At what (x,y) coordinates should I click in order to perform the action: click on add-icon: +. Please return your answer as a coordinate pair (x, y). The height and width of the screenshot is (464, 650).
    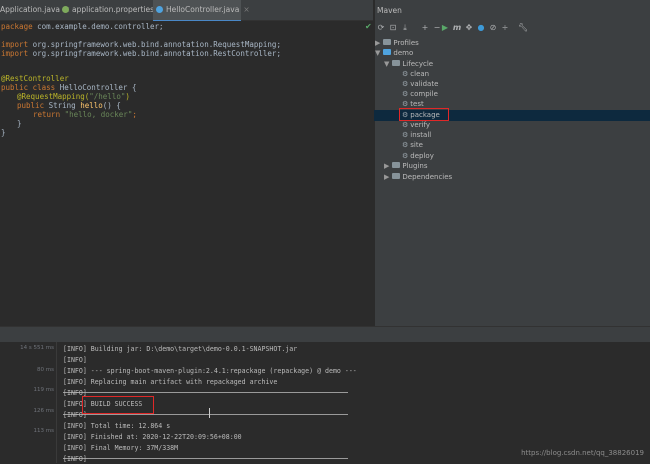
    Looking at the image, I should click on (425, 28).